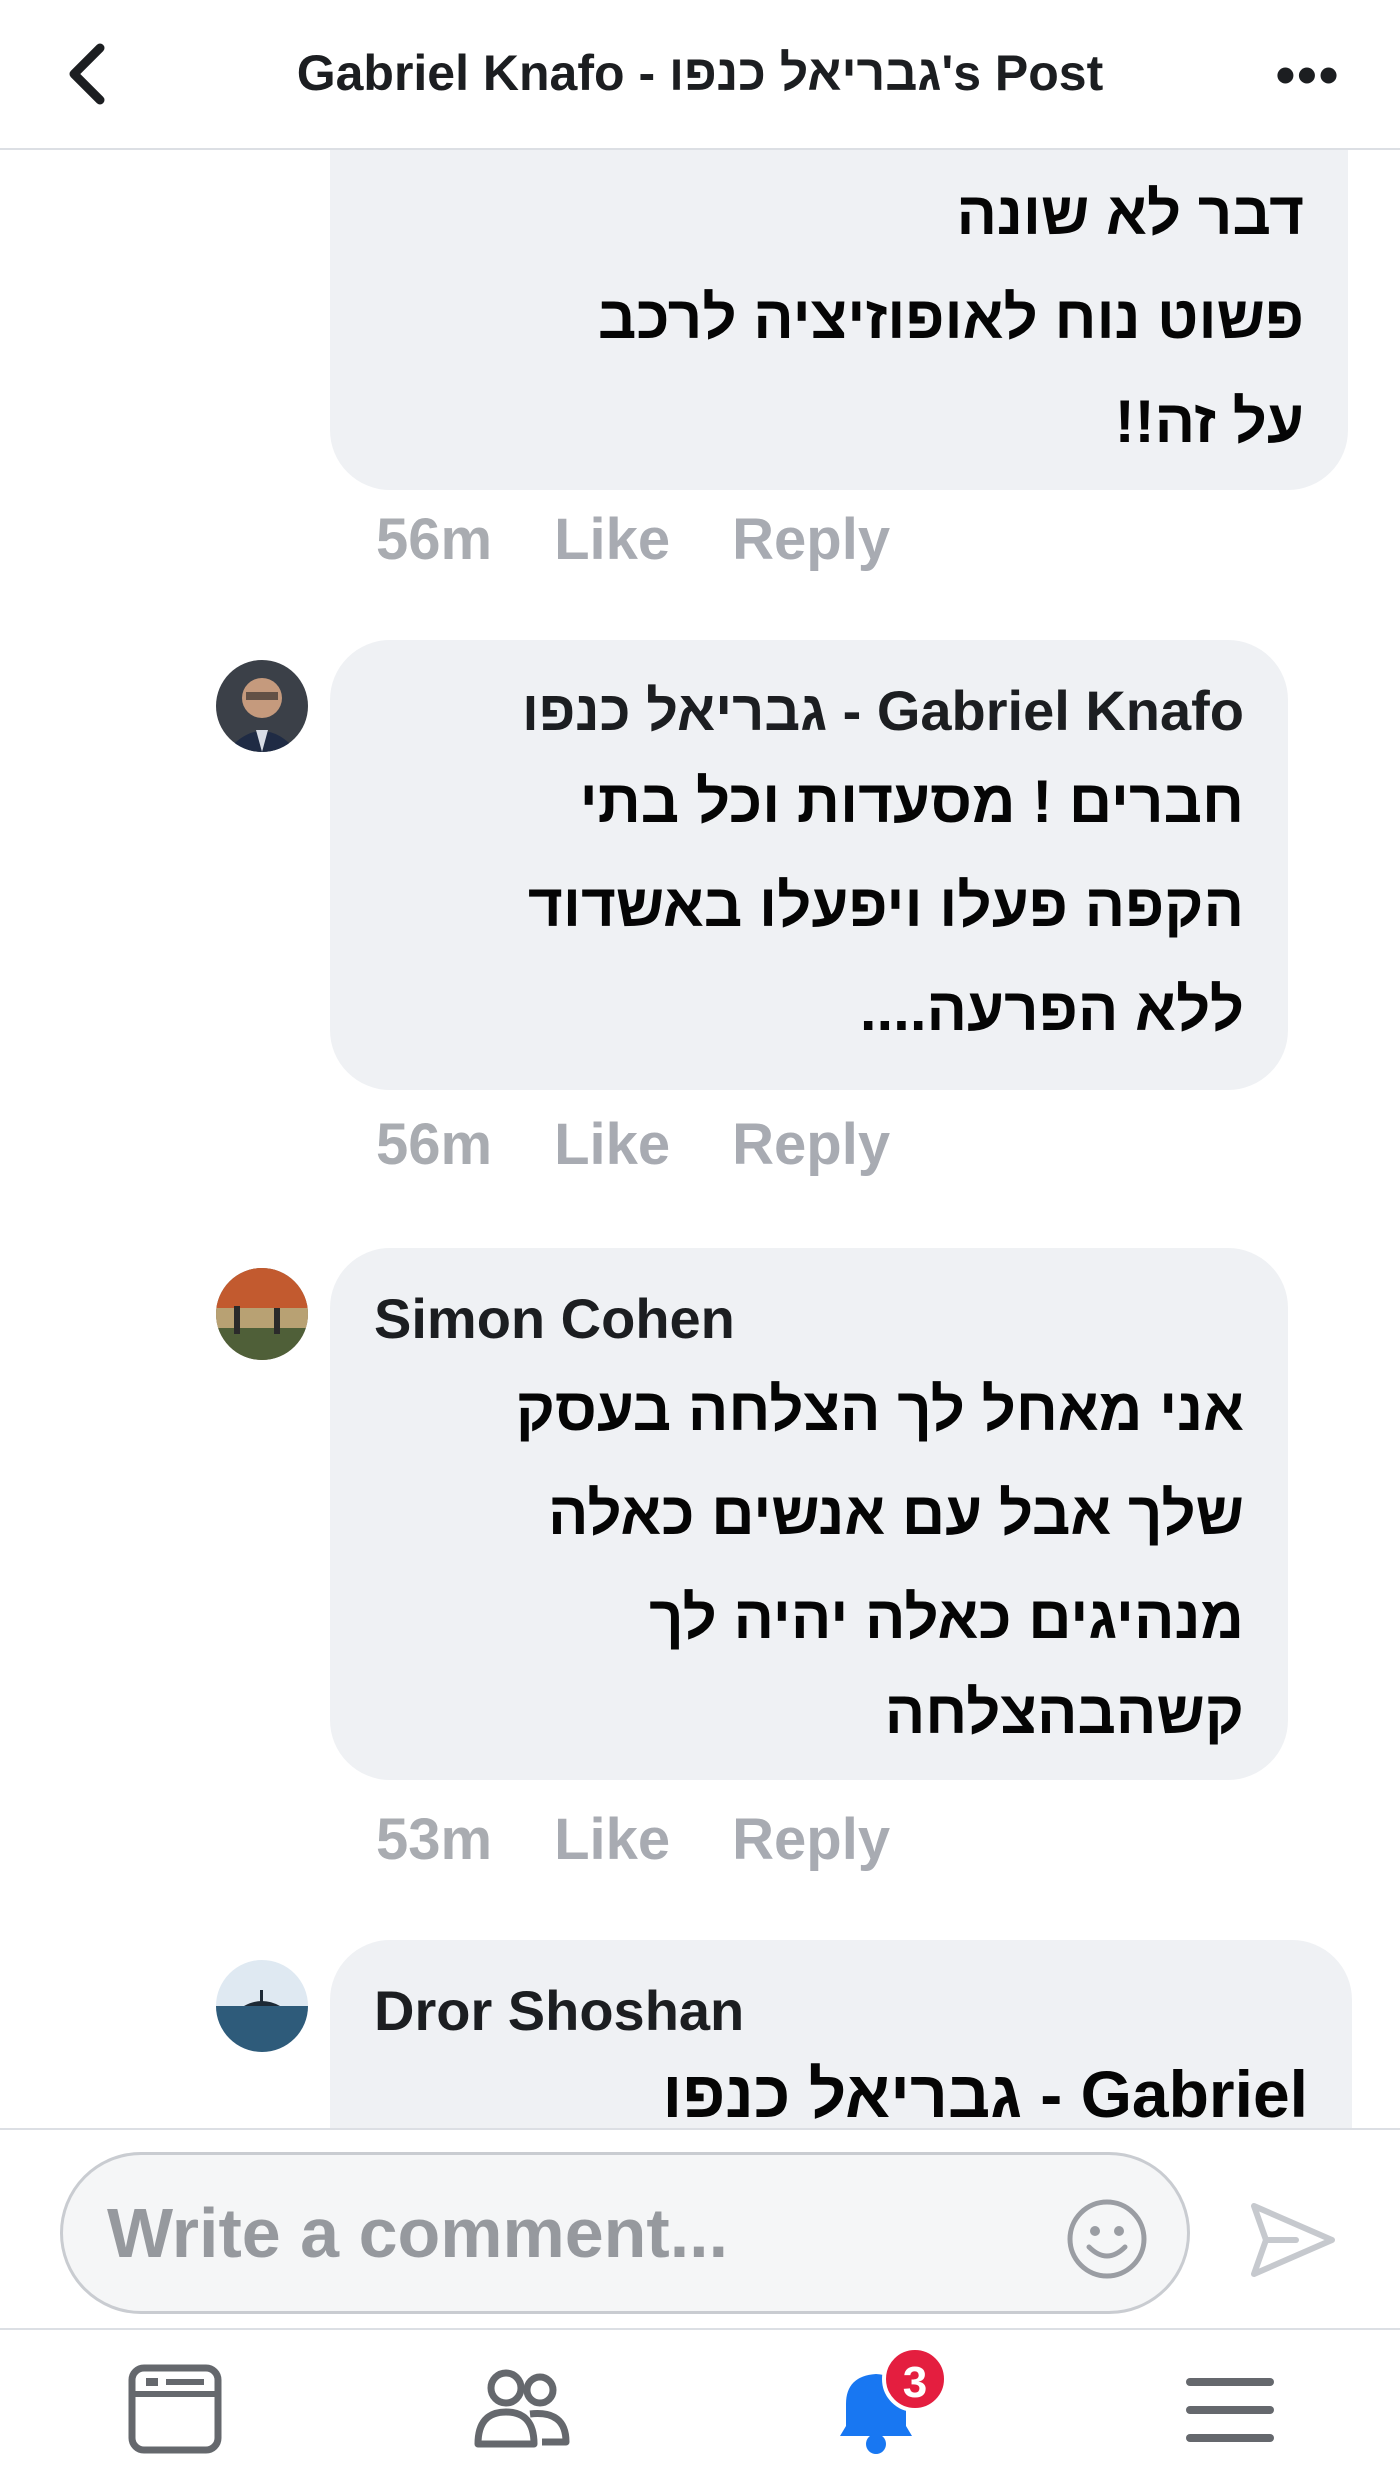 The height and width of the screenshot is (2488, 1400). What do you see at coordinates (911, 801) in the screenshot?
I see `comment-text-line: חברים ! מסעדות וכל בתי` at bounding box center [911, 801].